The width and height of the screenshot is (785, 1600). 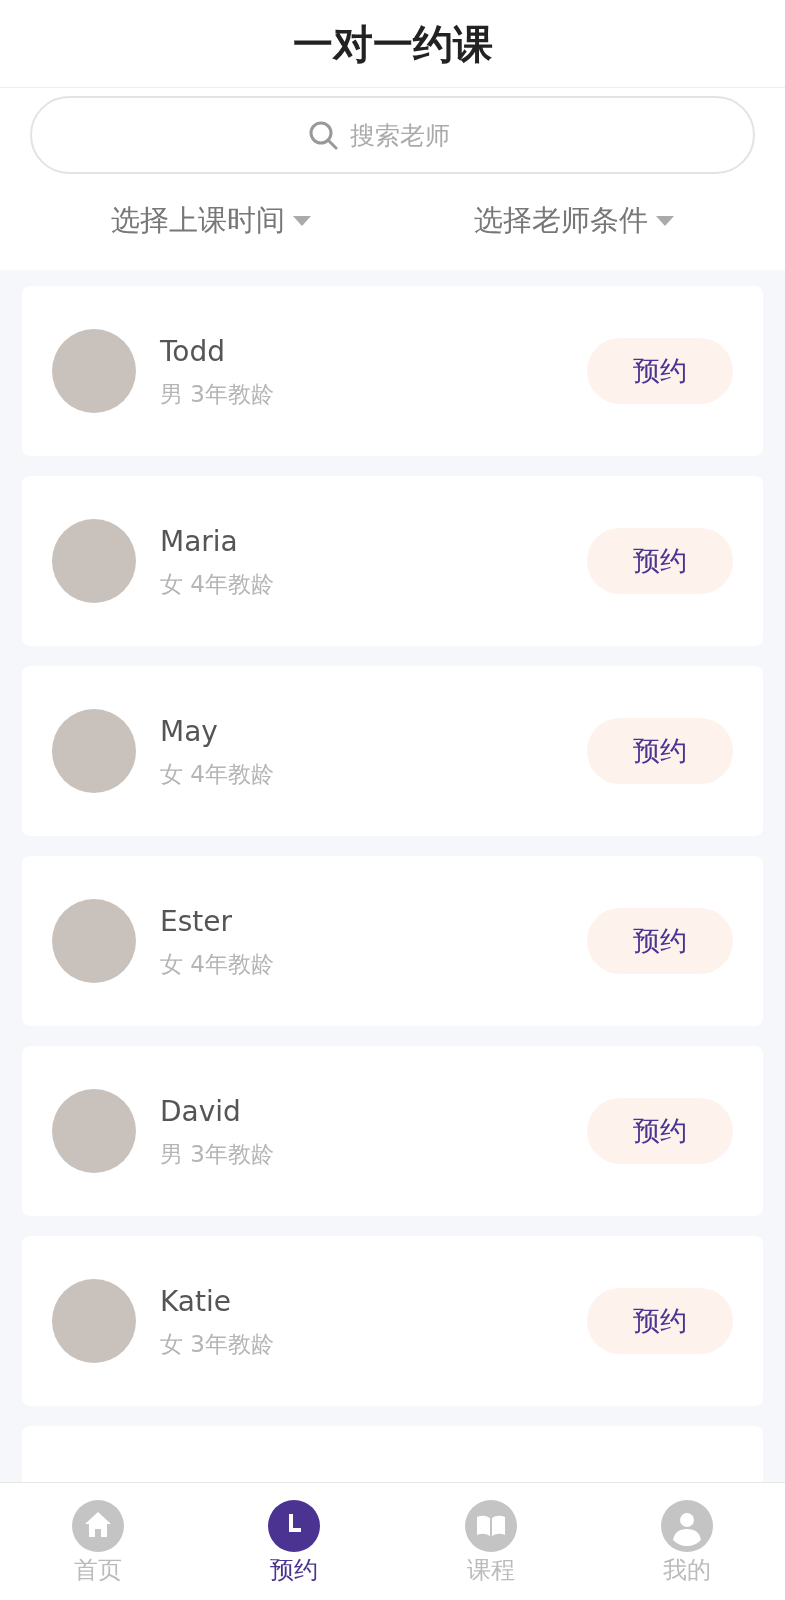 I want to click on teacher-name: Katie, so click(x=196, y=1301).